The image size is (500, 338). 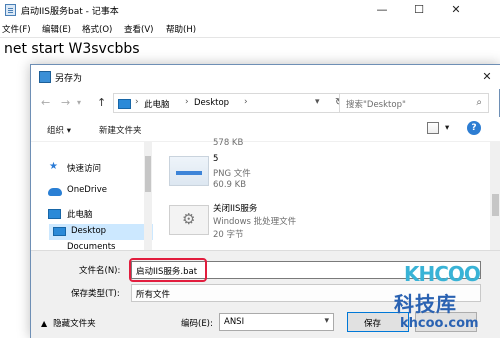 I want to click on navigation-pane: ★ 快速访问 OneDrive 此电脑 Desktop Documents, so click(x=92, y=196).